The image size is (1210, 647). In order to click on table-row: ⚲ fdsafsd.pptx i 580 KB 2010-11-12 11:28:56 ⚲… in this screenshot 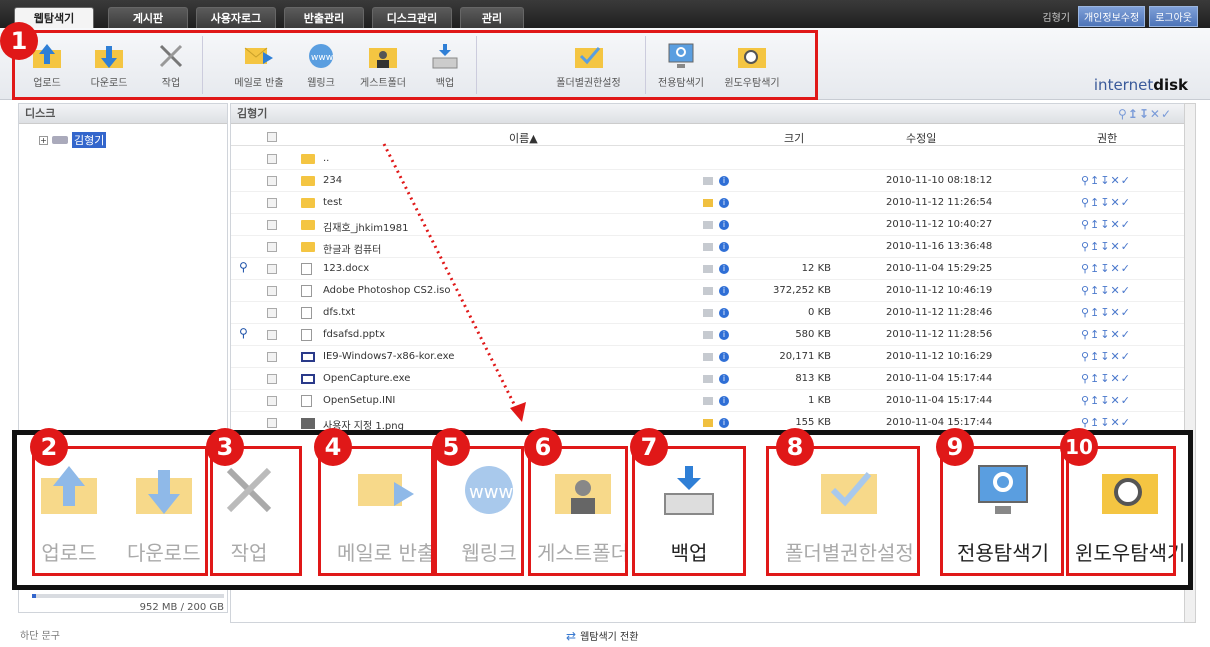, I will do `click(708, 335)`.